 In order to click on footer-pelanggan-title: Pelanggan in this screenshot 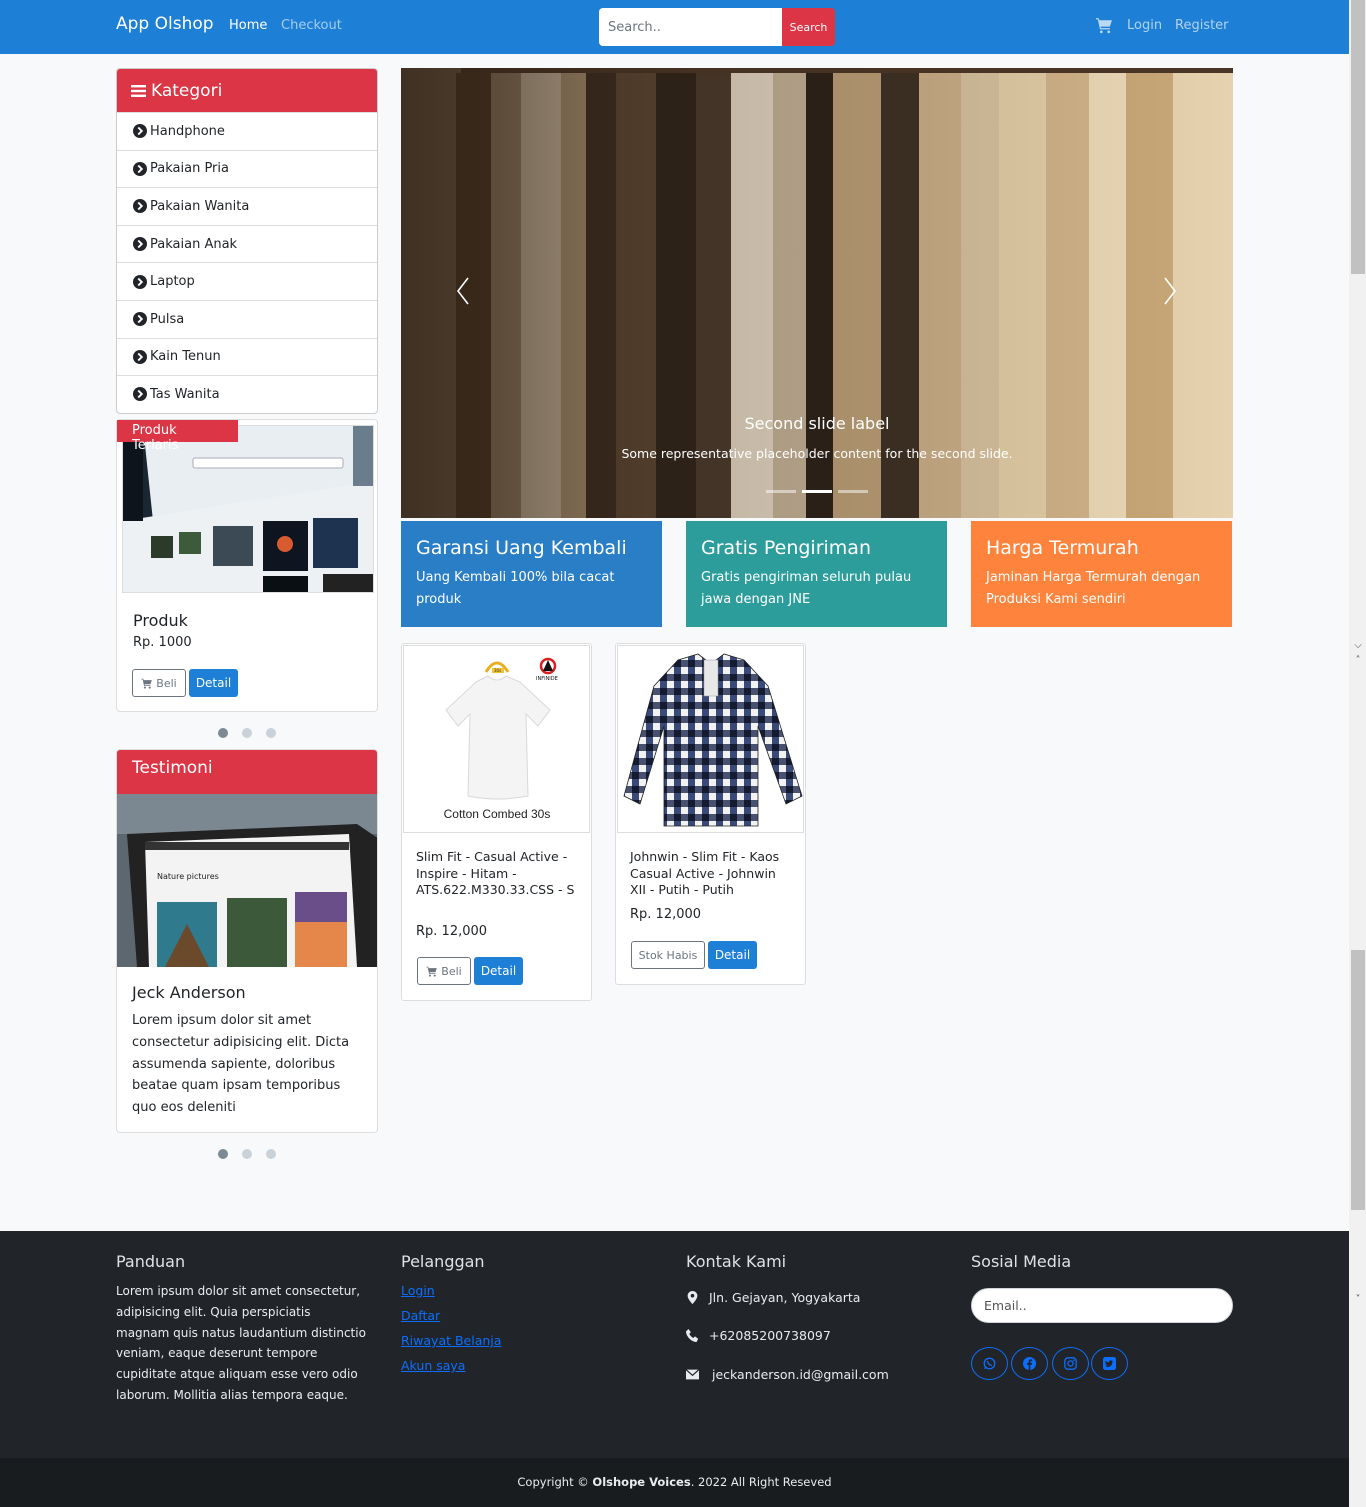, I will do `click(443, 1261)`.